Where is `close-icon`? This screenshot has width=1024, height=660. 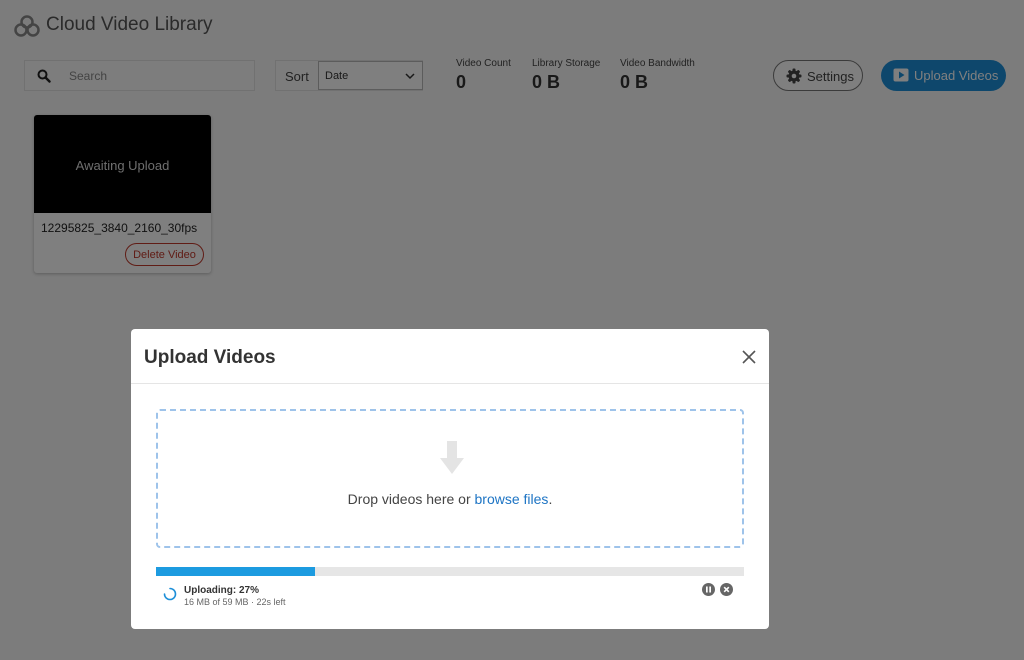
close-icon is located at coordinates (749, 357).